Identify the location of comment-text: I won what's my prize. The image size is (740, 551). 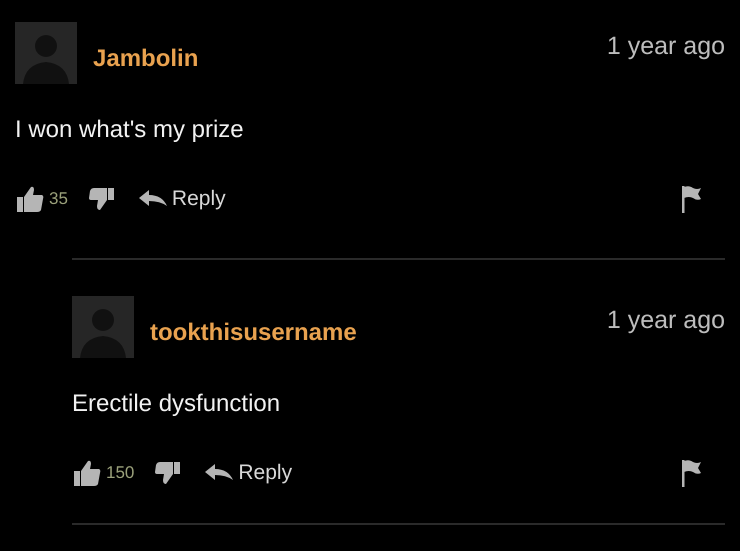
(130, 130).